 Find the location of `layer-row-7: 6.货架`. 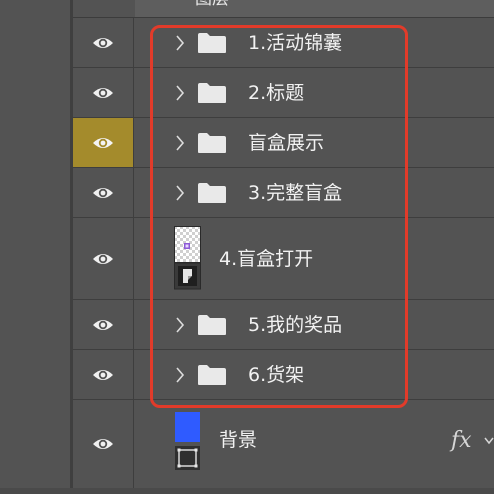

layer-row-7: 6.货架 is located at coordinates (283, 375).